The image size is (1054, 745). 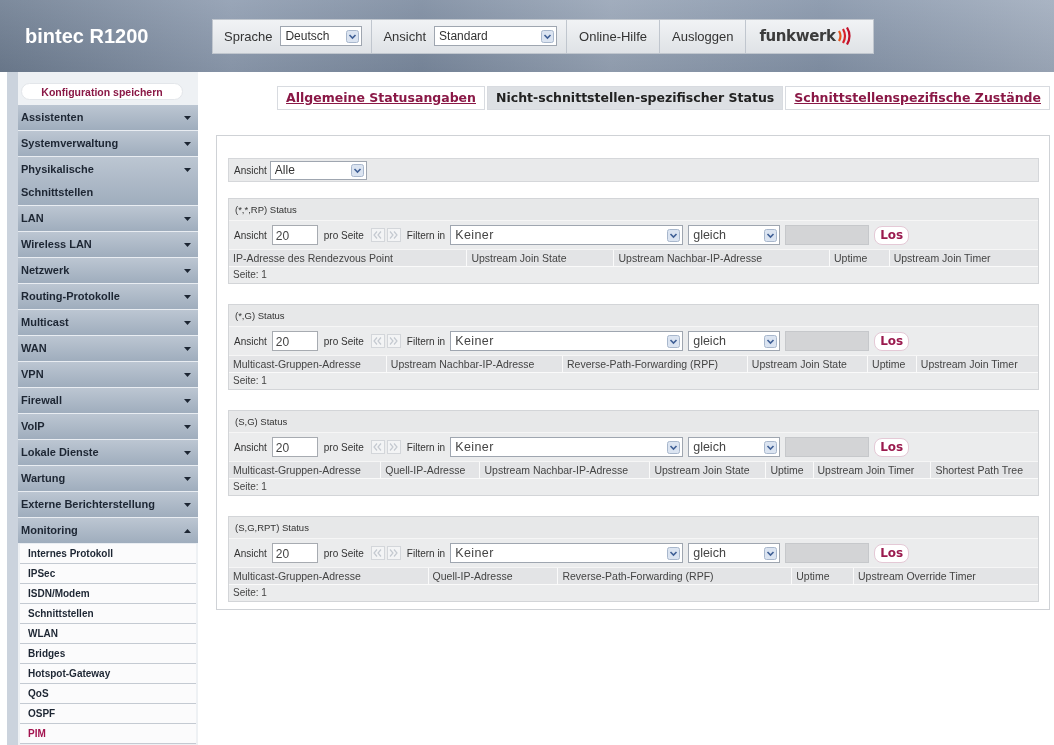 I want to click on sidebar-menu-item: Wireless LAN, so click(x=108, y=245).